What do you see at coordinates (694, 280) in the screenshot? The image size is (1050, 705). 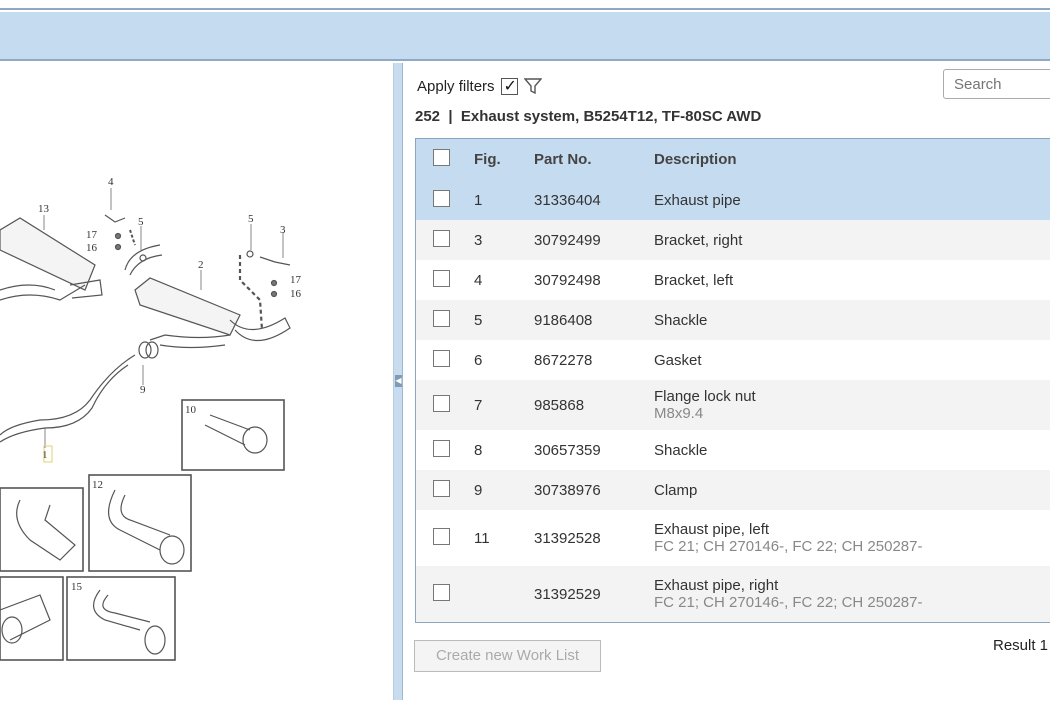 I see `description-cell: Bracket, left` at bounding box center [694, 280].